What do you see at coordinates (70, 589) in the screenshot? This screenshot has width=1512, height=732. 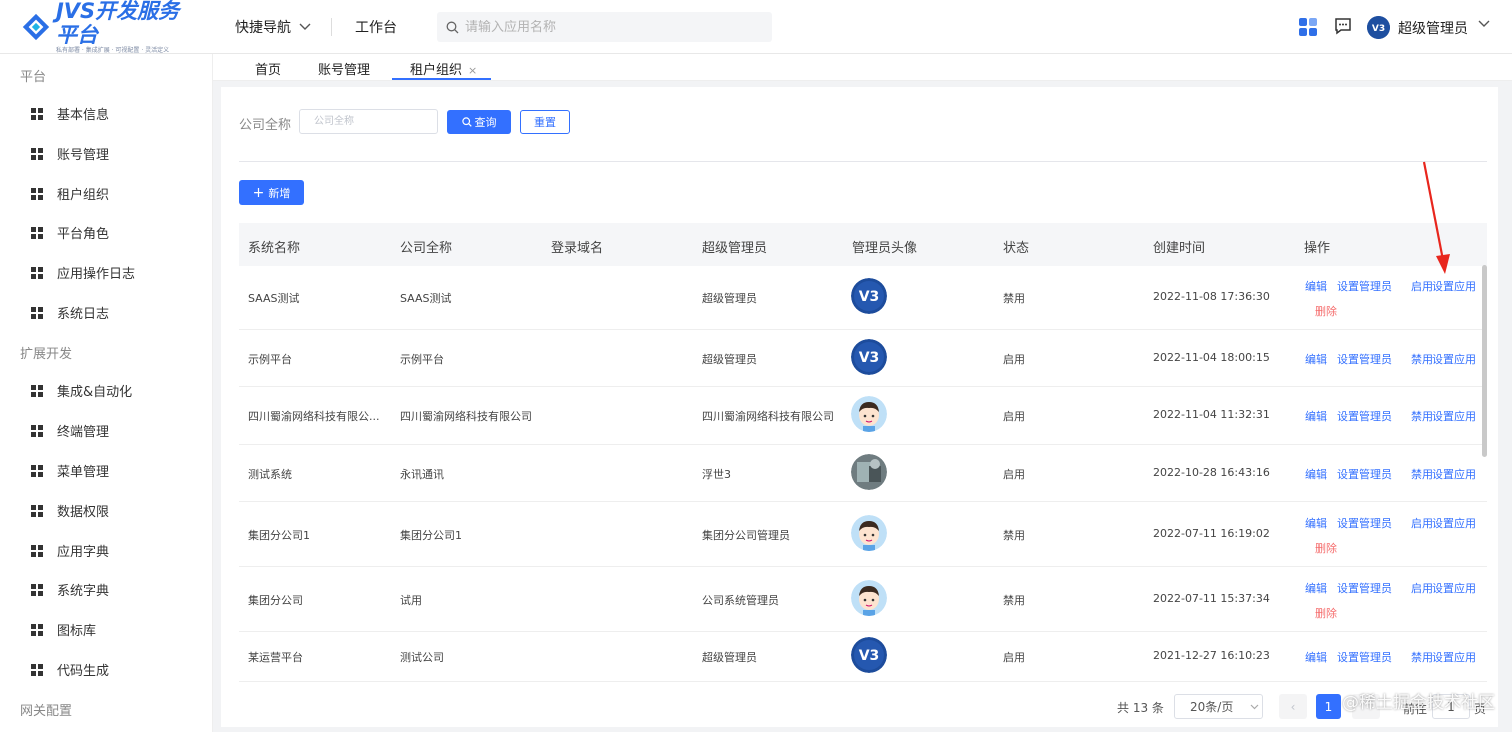 I see `sidebar-item-system-dictionary: 系统字典` at bounding box center [70, 589].